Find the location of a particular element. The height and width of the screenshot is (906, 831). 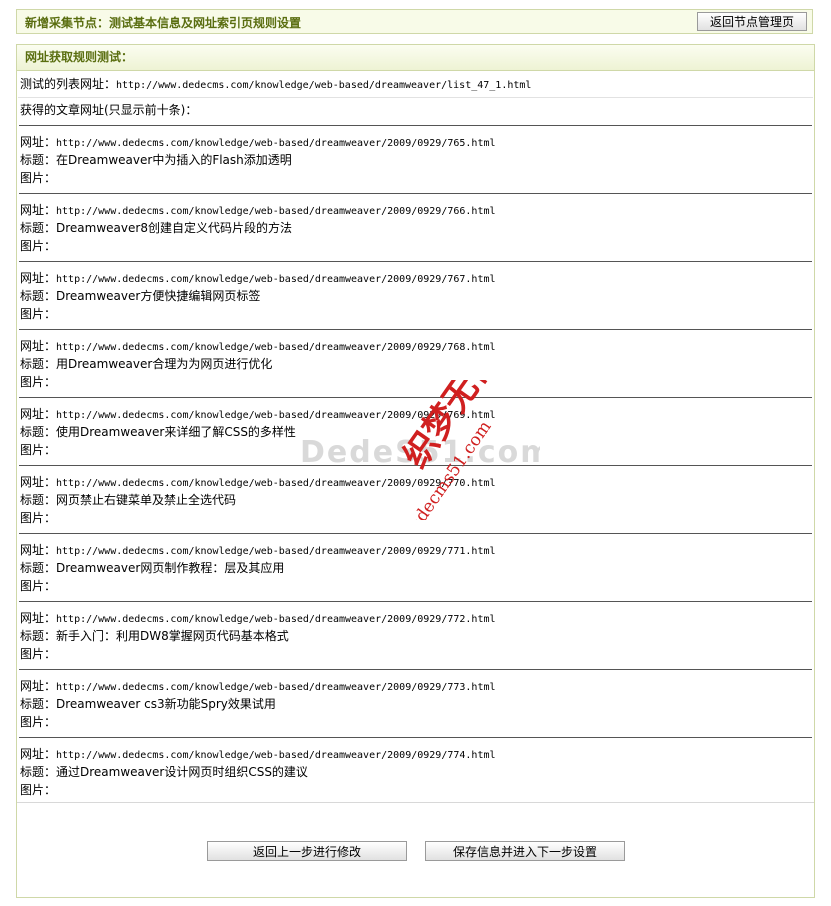

result-title-value: 网页禁止右键菜单及禁止全选代码 is located at coordinates (146, 500).